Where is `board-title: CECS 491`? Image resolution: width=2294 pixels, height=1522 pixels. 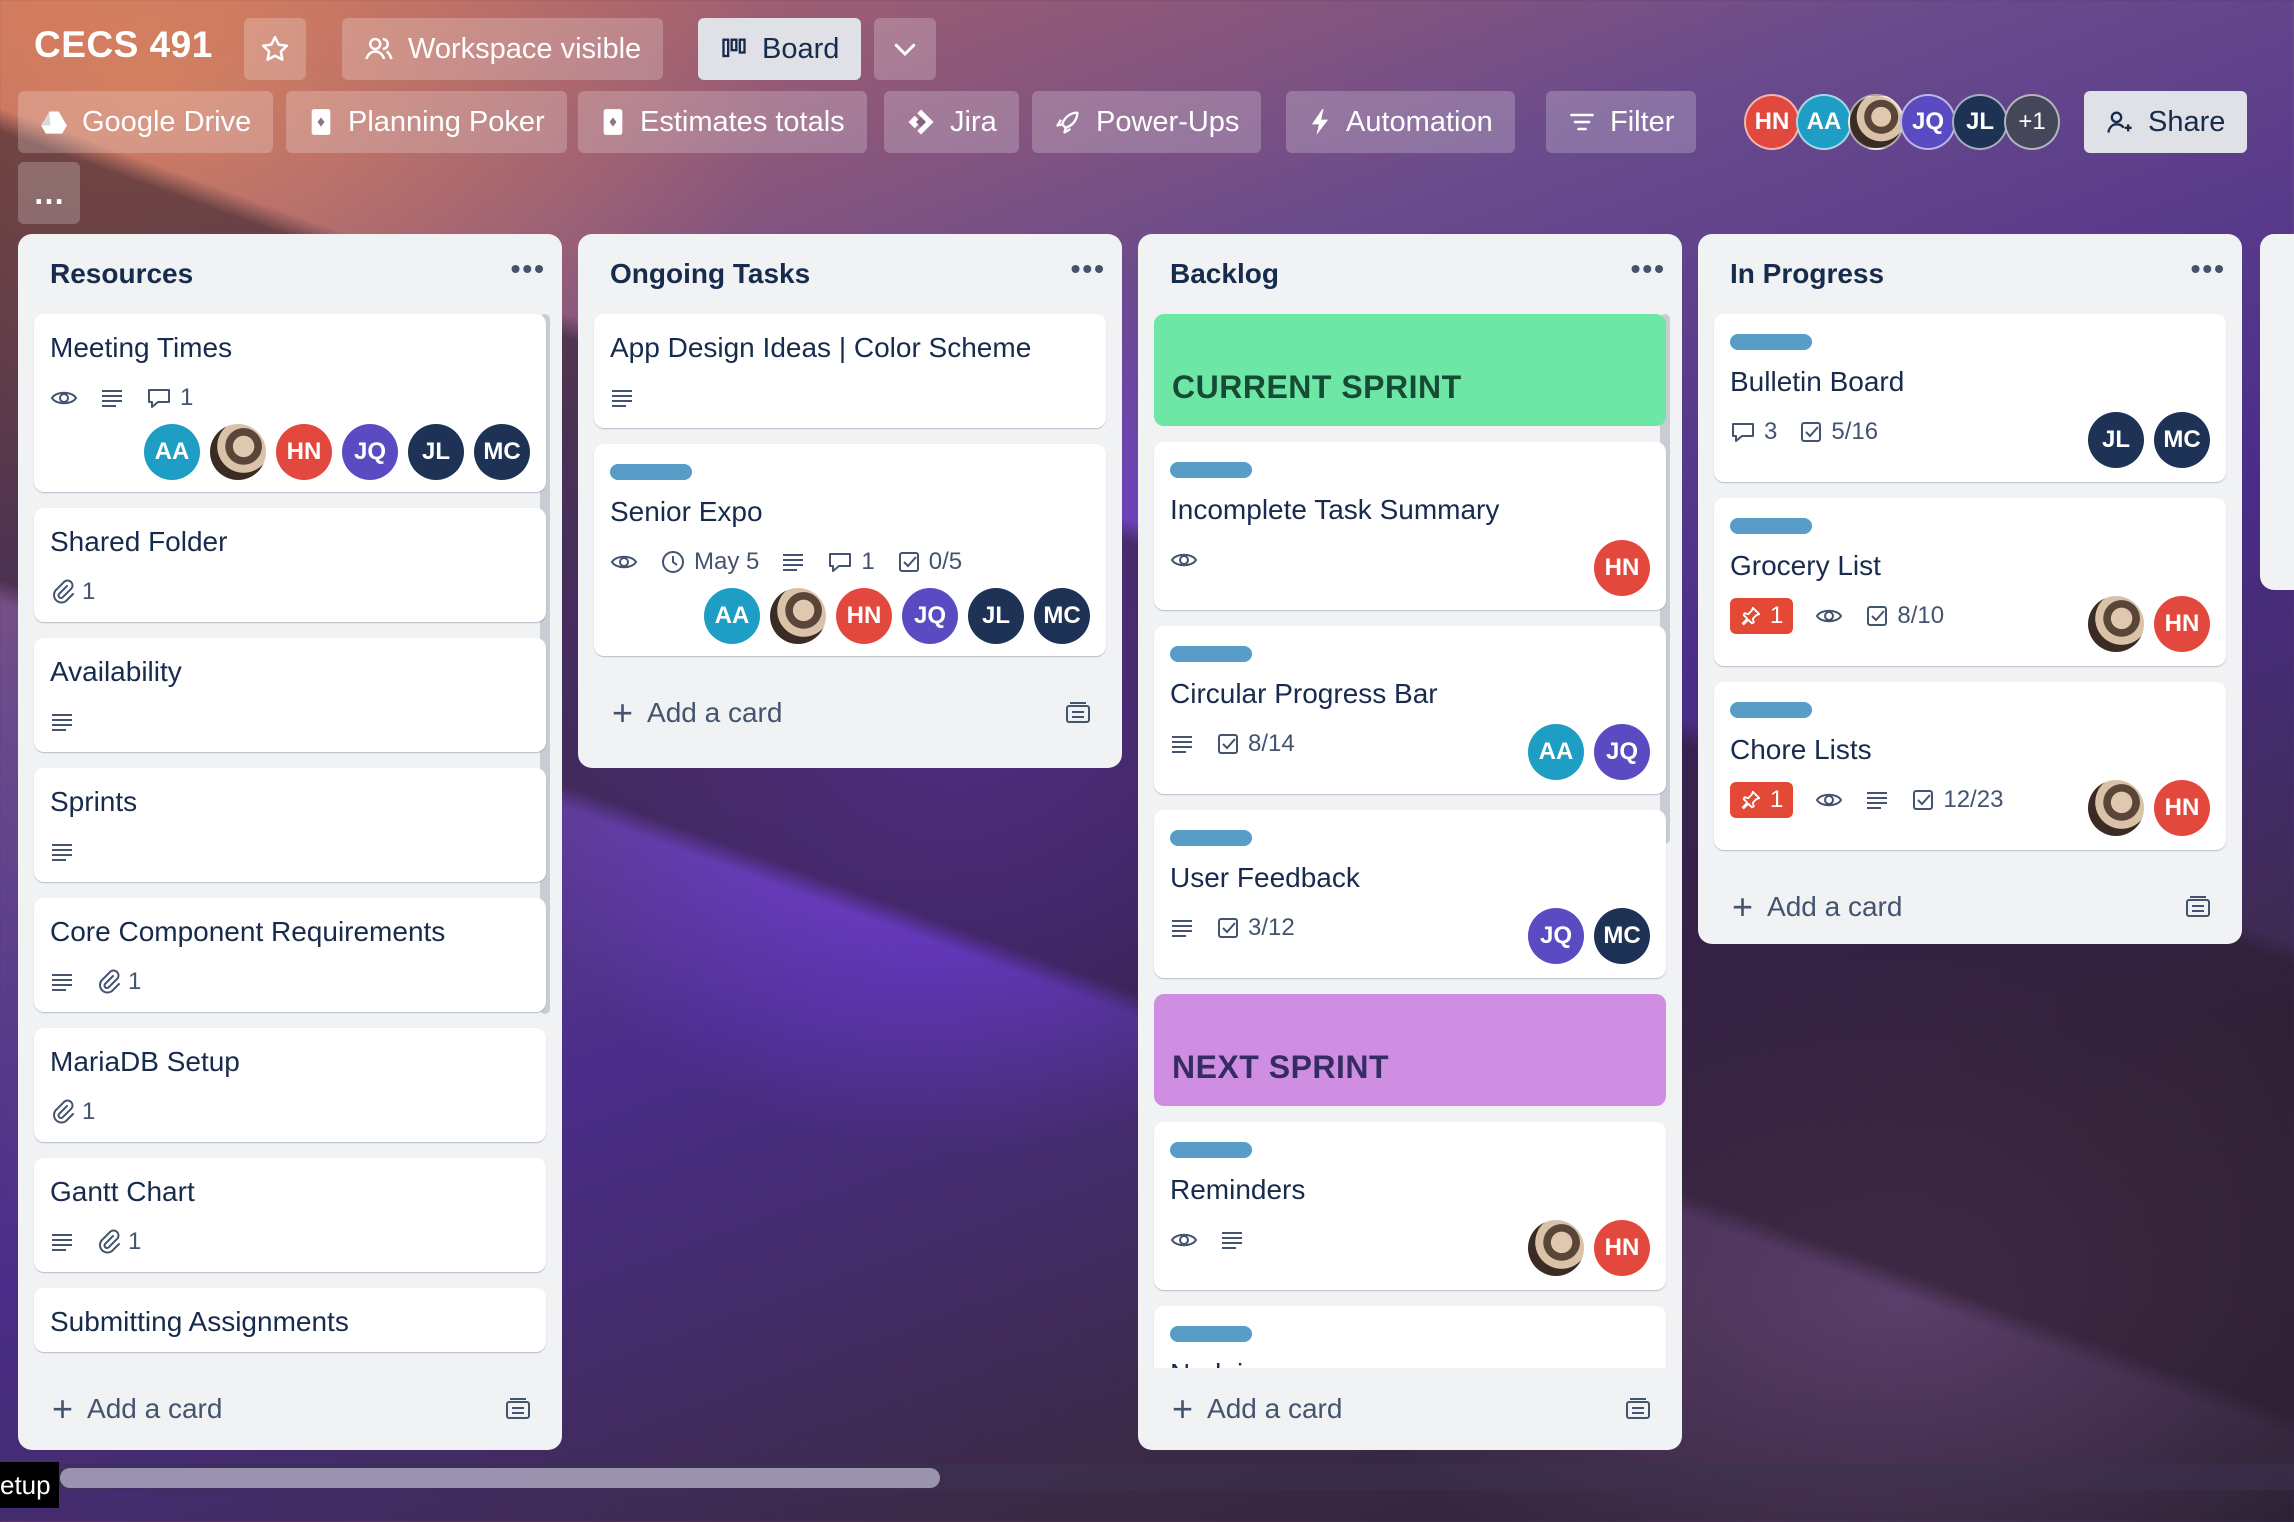
board-title: CECS 491 is located at coordinates (123, 45).